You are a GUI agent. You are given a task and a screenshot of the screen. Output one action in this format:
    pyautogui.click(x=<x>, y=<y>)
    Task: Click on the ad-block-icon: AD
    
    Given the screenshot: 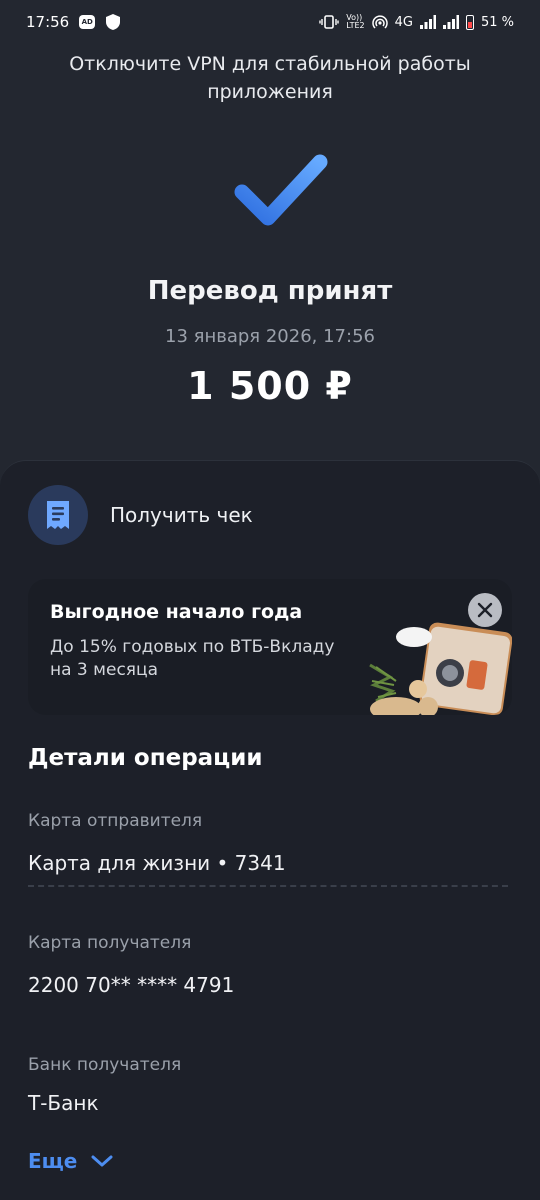 What is the action you would take?
    pyautogui.click(x=87, y=22)
    